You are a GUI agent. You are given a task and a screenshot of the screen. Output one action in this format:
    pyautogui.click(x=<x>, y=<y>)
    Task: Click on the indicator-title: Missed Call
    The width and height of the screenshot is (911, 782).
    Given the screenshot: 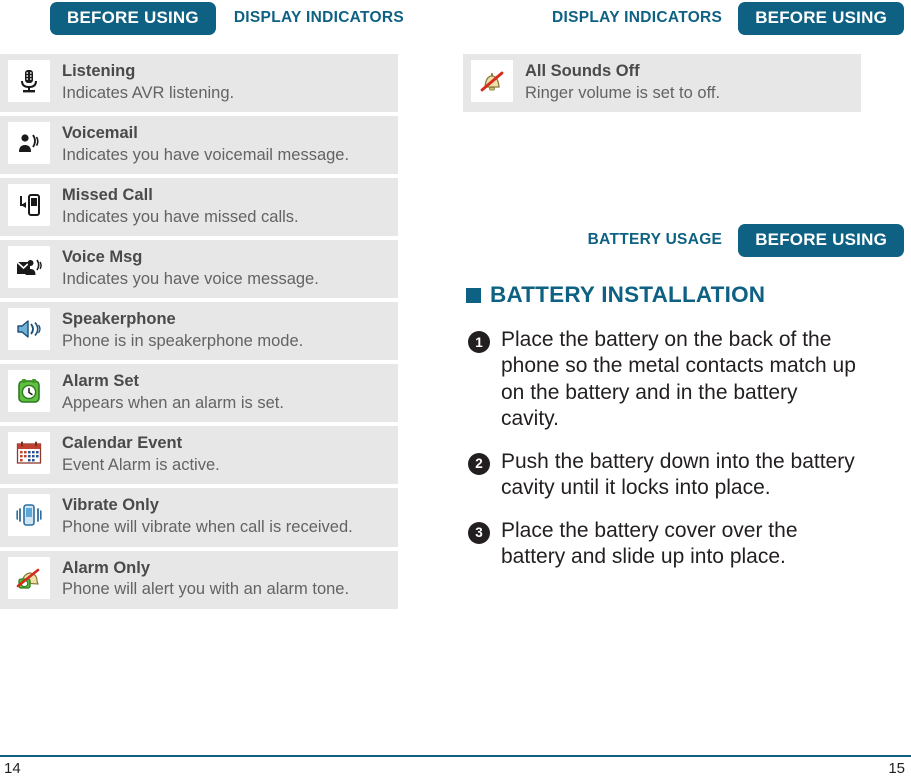 What is the action you would take?
    pyautogui.click(x=107, y=195)
    